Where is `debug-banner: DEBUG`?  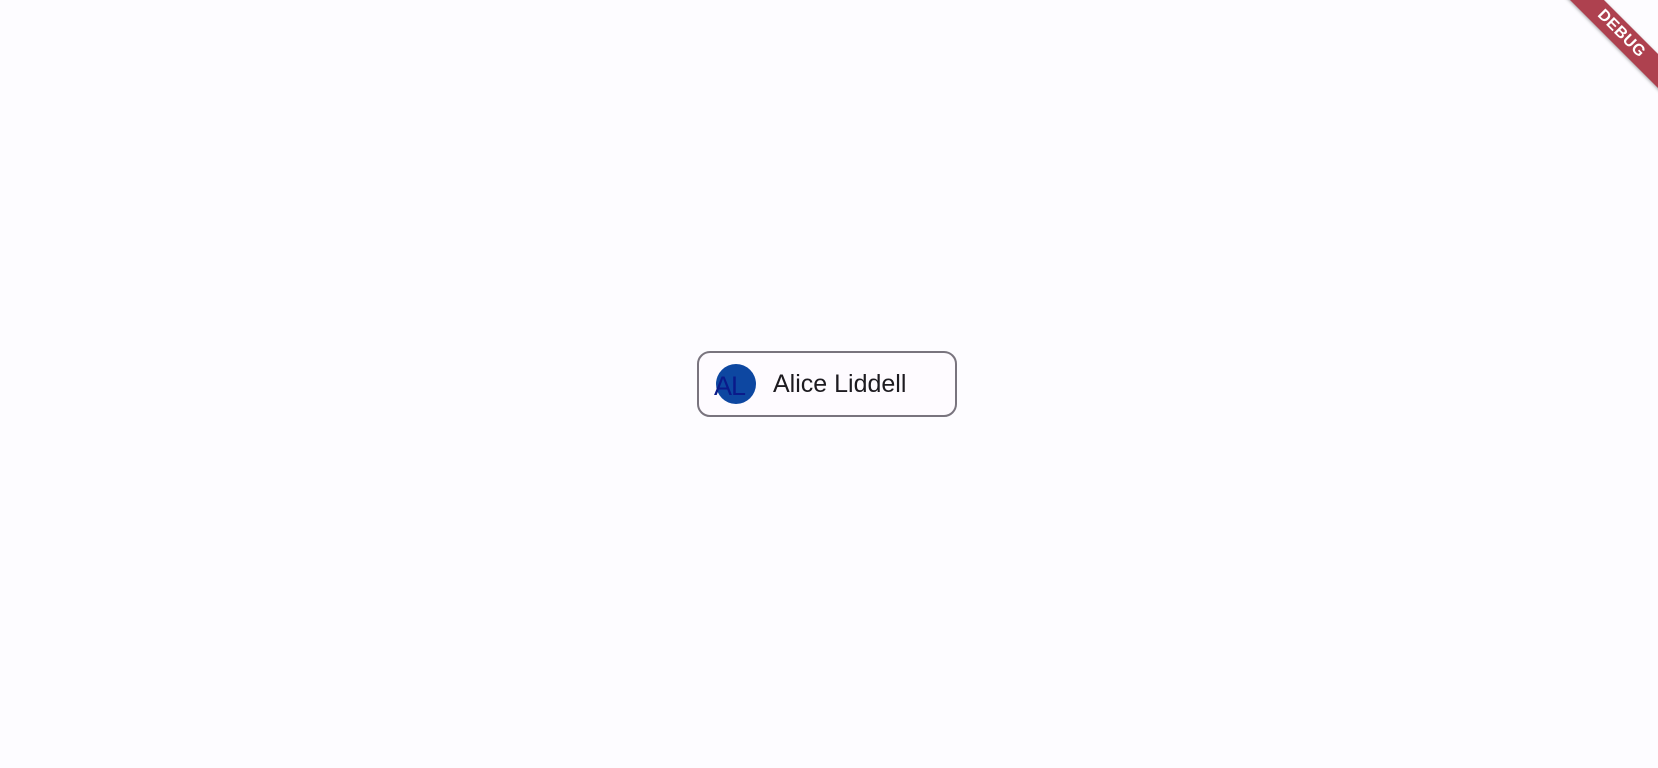
debug-banner: DEBUG is located at coordinates (1608, 50).